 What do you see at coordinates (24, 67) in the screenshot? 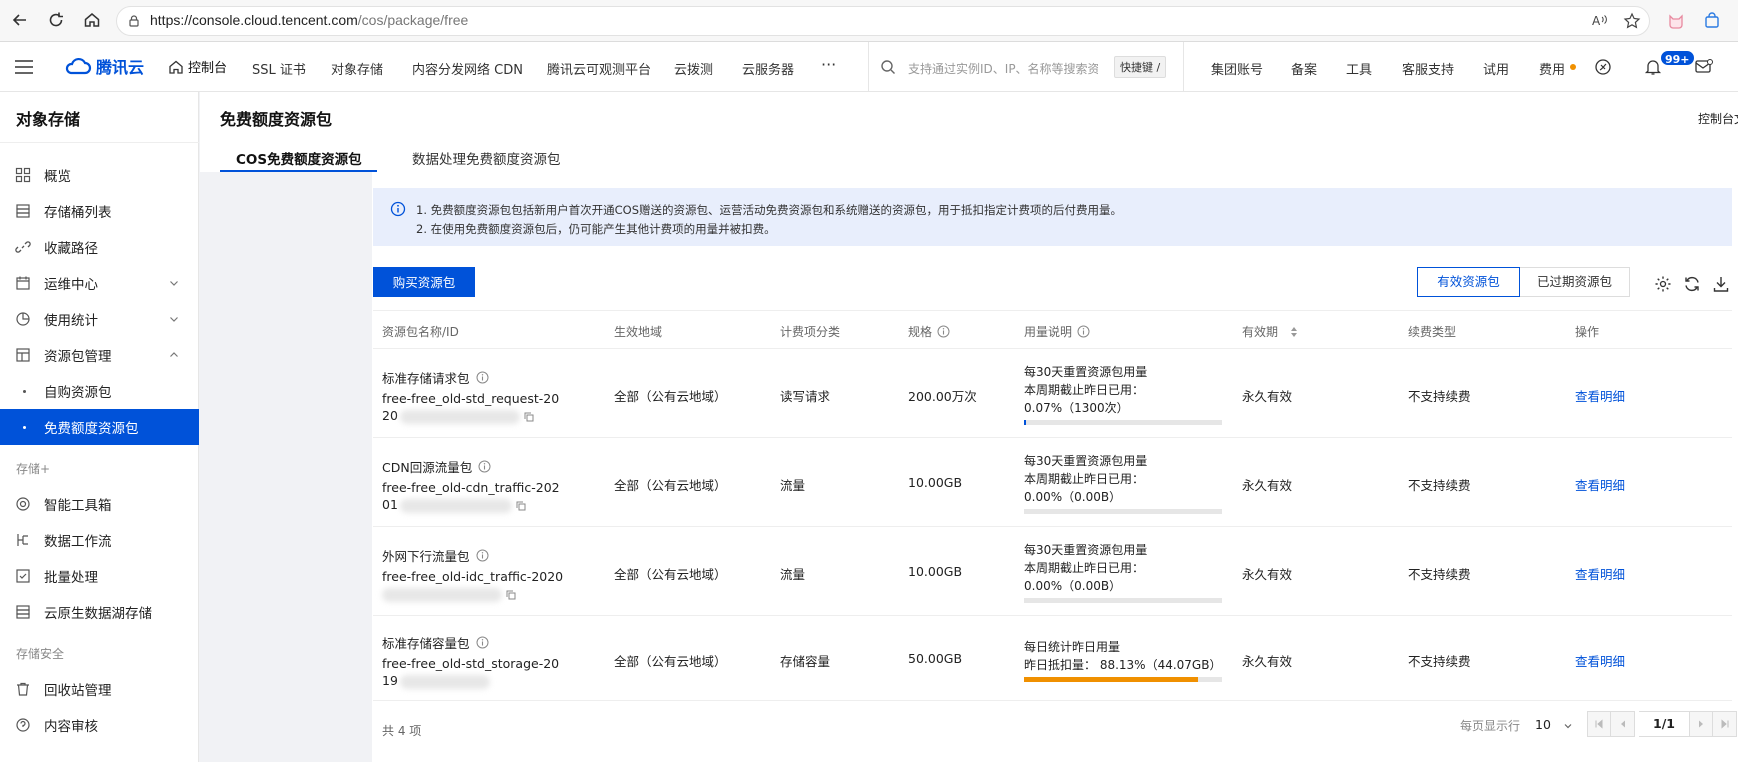
I see `menu-hamburger-icon` at bounding box center [24, 67].